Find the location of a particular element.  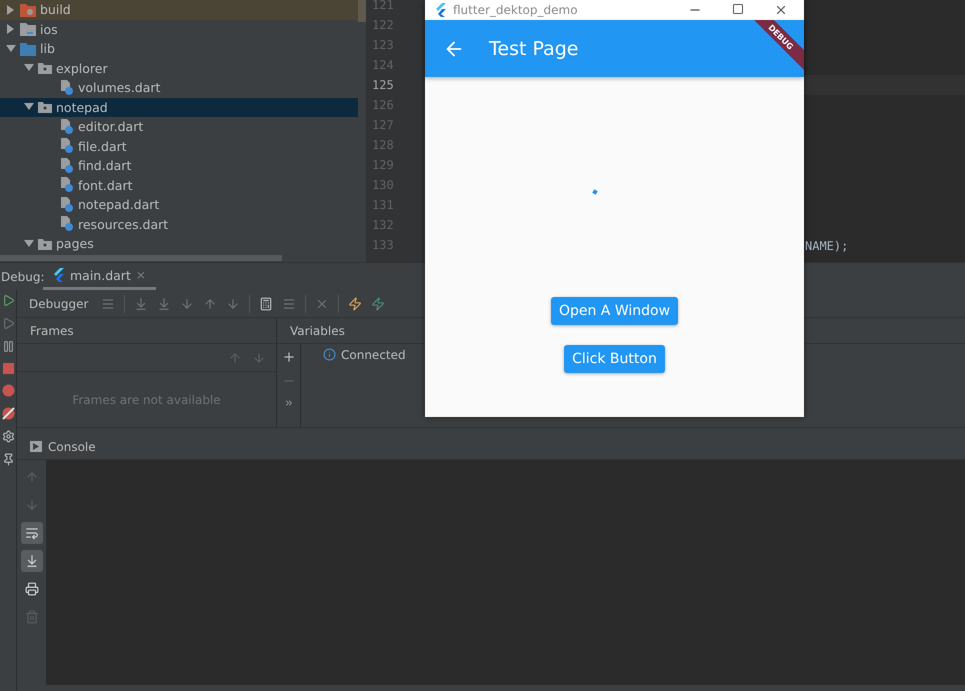

toolbar-title: Debugger is located at coordinates (58, 303).